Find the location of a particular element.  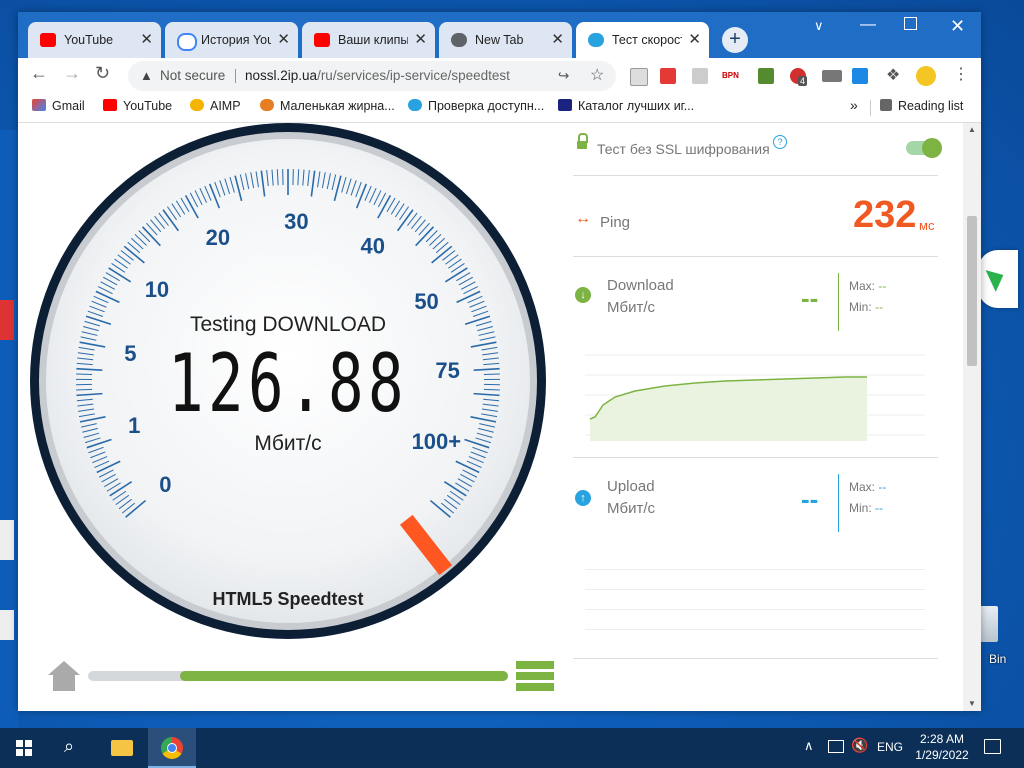

download-label: Download is located at coordinates (640, 285).